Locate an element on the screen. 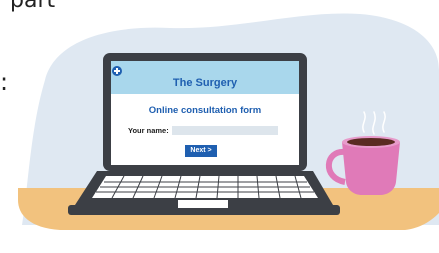  plus-circle-icon is located at coordinates (117, 71).